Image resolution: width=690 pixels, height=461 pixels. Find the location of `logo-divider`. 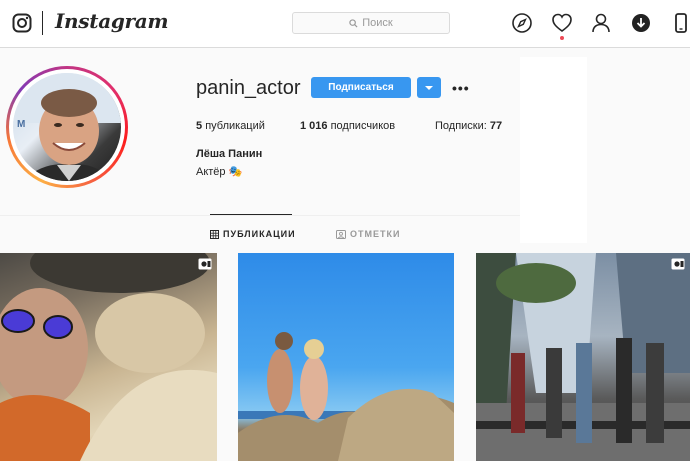

logo-divider is located at coordinates (42, 23).